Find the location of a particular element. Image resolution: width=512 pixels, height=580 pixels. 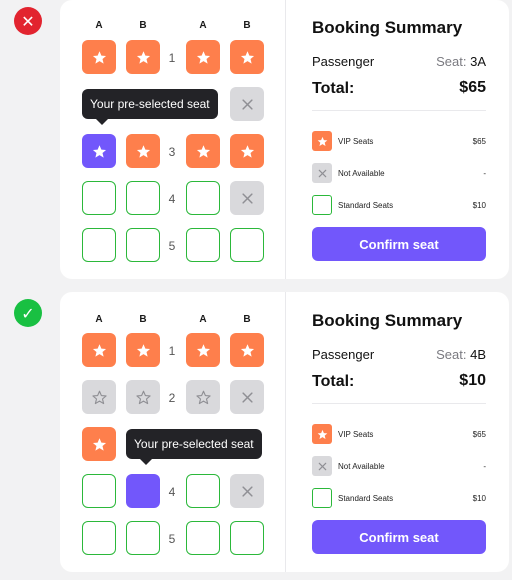

correct-badge-icon: ✓ is located at coordinates (28, 313).